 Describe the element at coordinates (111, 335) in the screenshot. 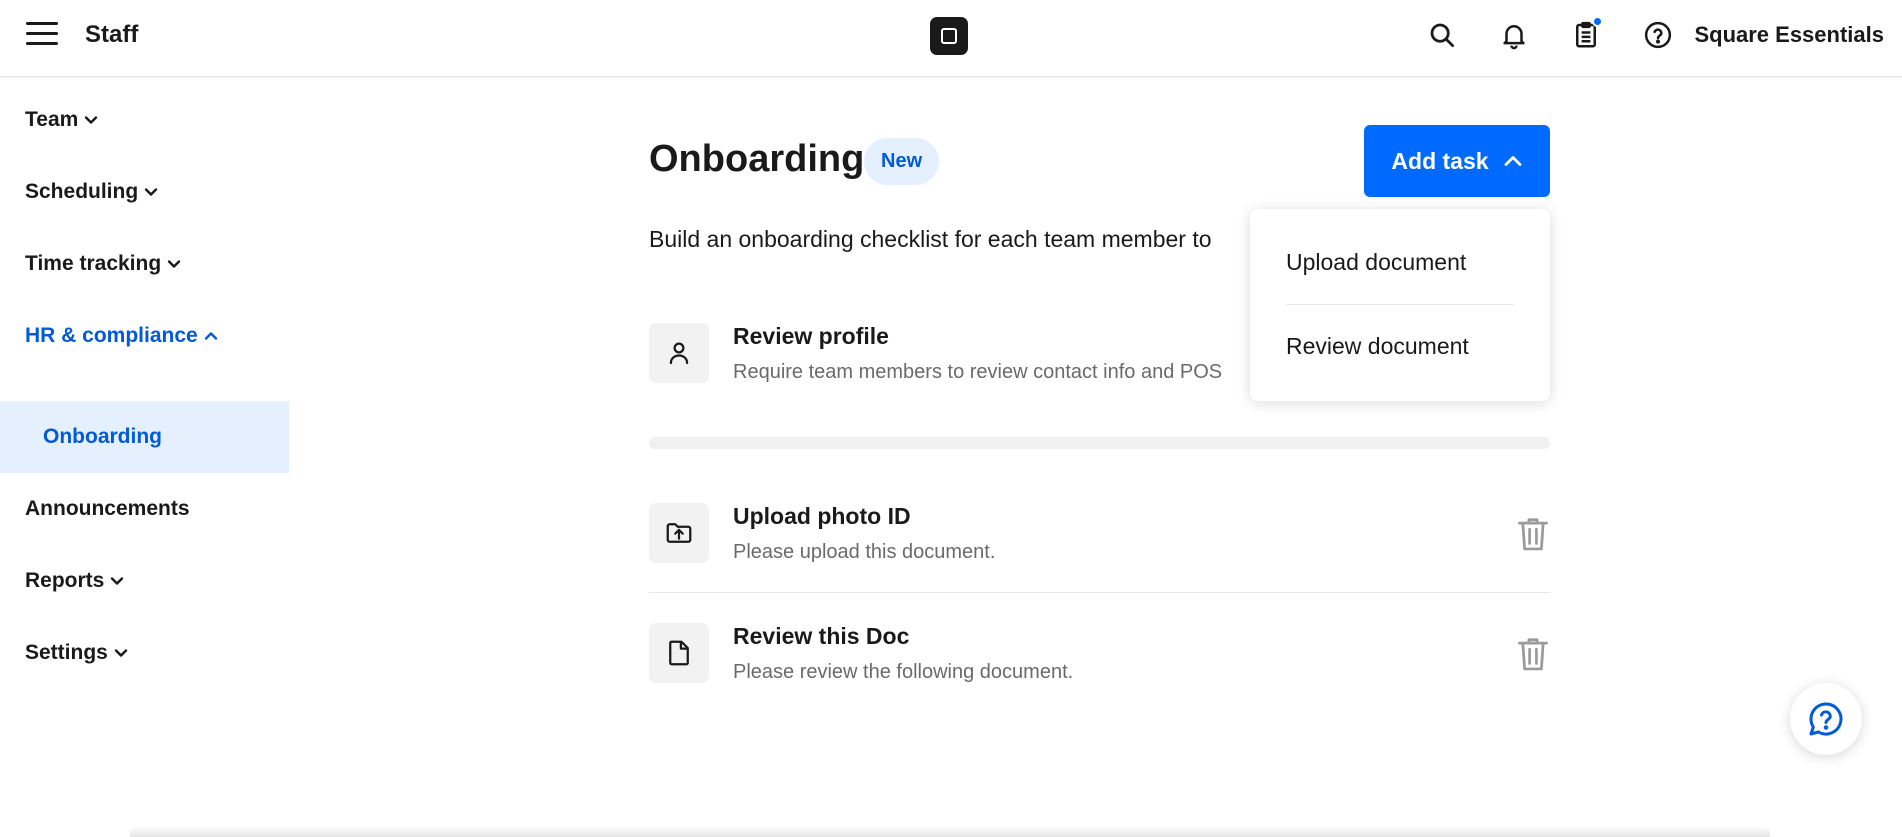

I see `sidebar-item-label: HR & compliance` at that location.